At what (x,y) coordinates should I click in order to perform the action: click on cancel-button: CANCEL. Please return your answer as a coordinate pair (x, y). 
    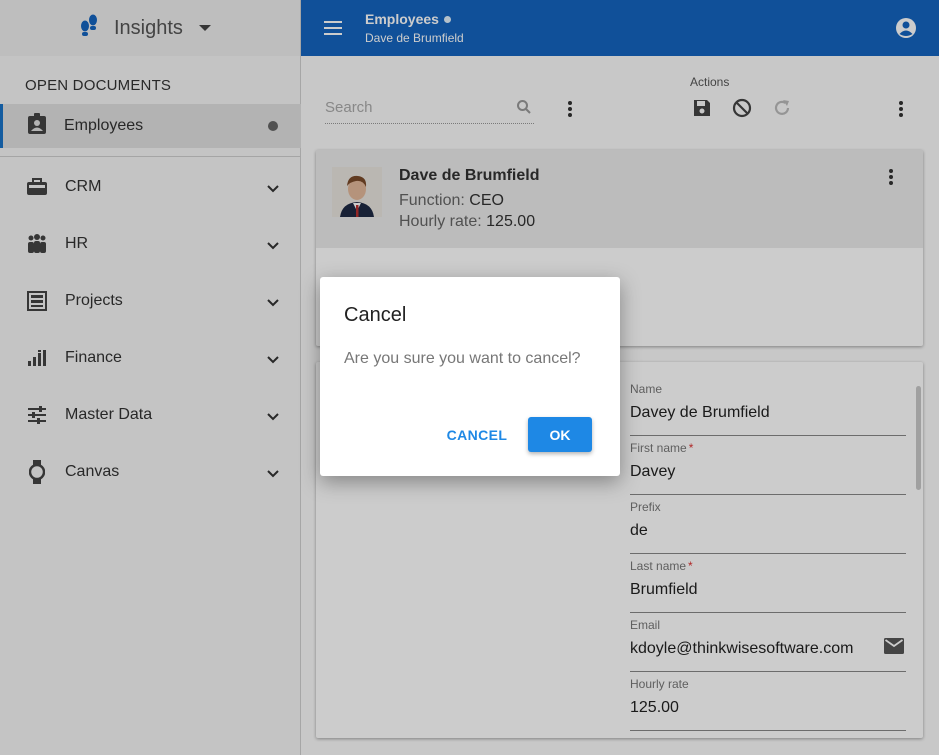
    Looking at the image, I should click on (477, 435).